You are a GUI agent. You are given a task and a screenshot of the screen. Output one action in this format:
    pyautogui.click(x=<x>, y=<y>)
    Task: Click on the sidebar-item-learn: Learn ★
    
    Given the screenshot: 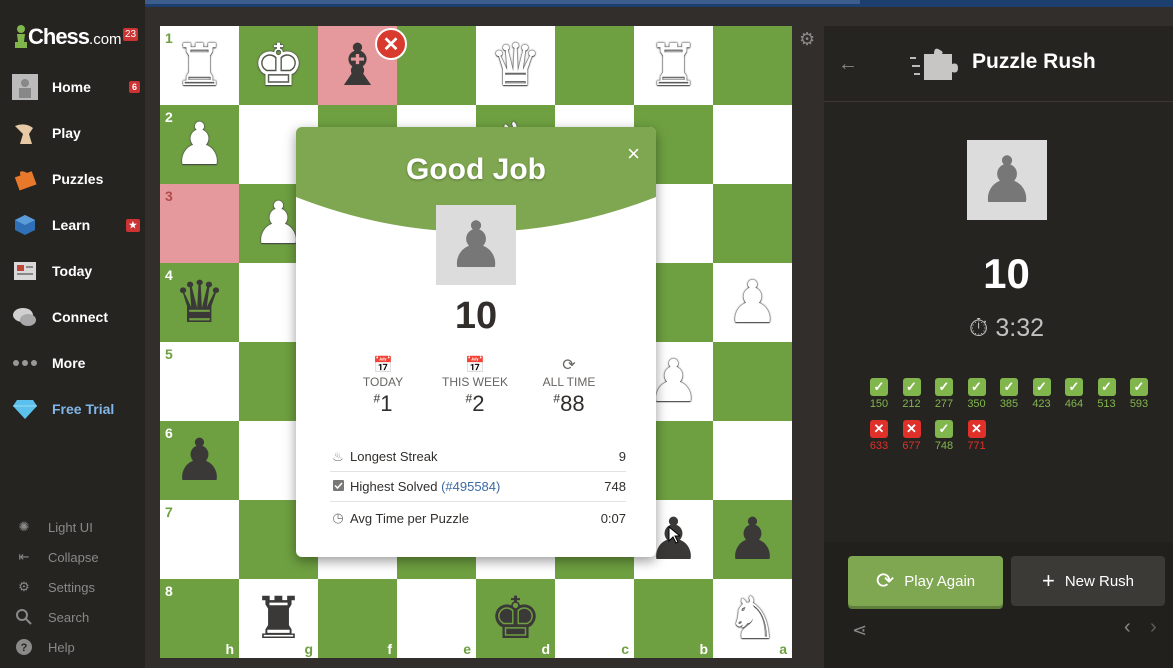 What is the action you would take?
    pyautogui.click(x=75, y=225)
    